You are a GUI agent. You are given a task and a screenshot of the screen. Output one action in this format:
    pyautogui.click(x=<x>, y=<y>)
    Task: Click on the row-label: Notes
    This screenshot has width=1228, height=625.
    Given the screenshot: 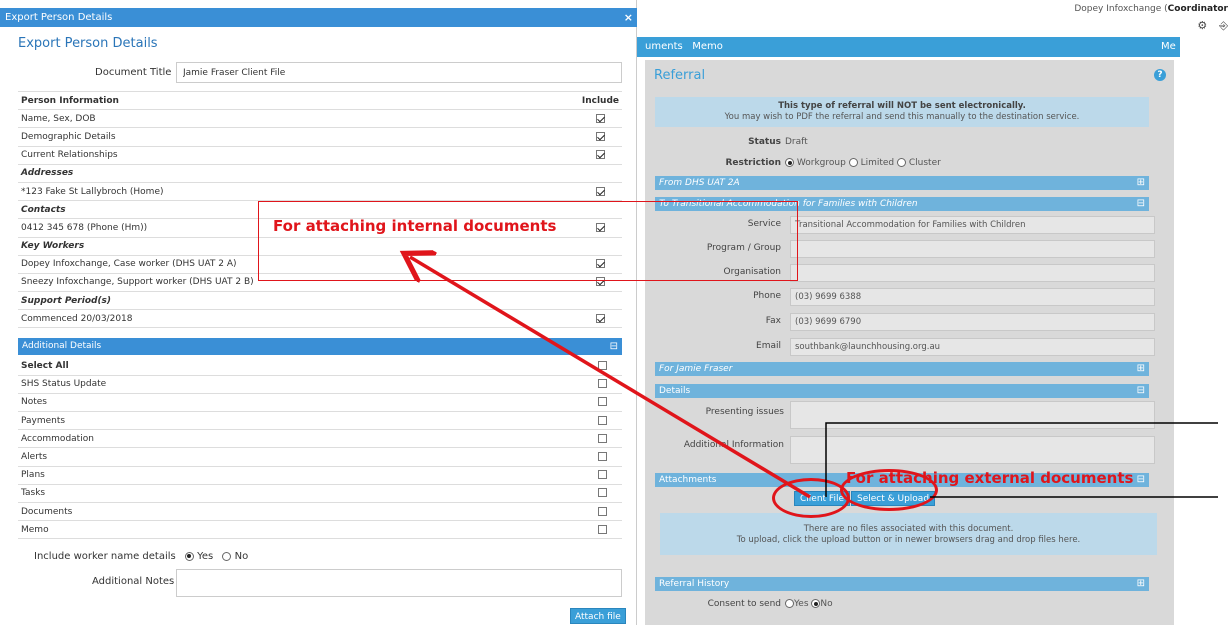 What is the action you would take?
    pyautogui.click(x=300, y=403)
    